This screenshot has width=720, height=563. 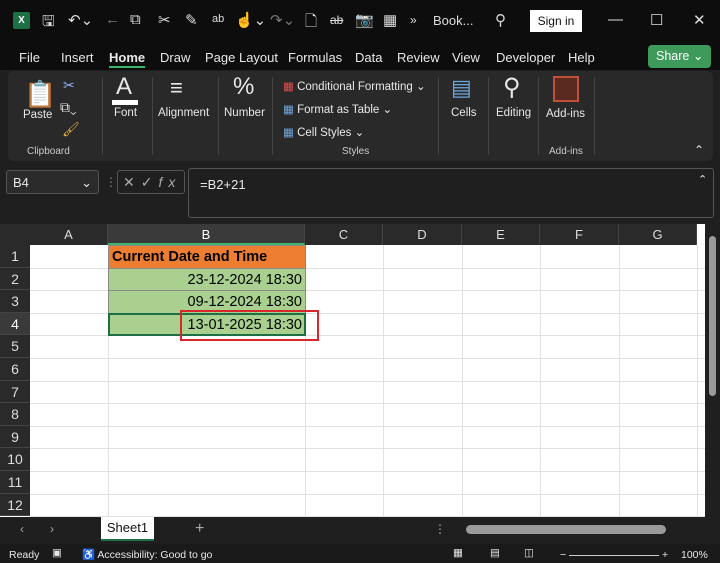 I want to click on font-icon: A, so click(x=124, y=87).